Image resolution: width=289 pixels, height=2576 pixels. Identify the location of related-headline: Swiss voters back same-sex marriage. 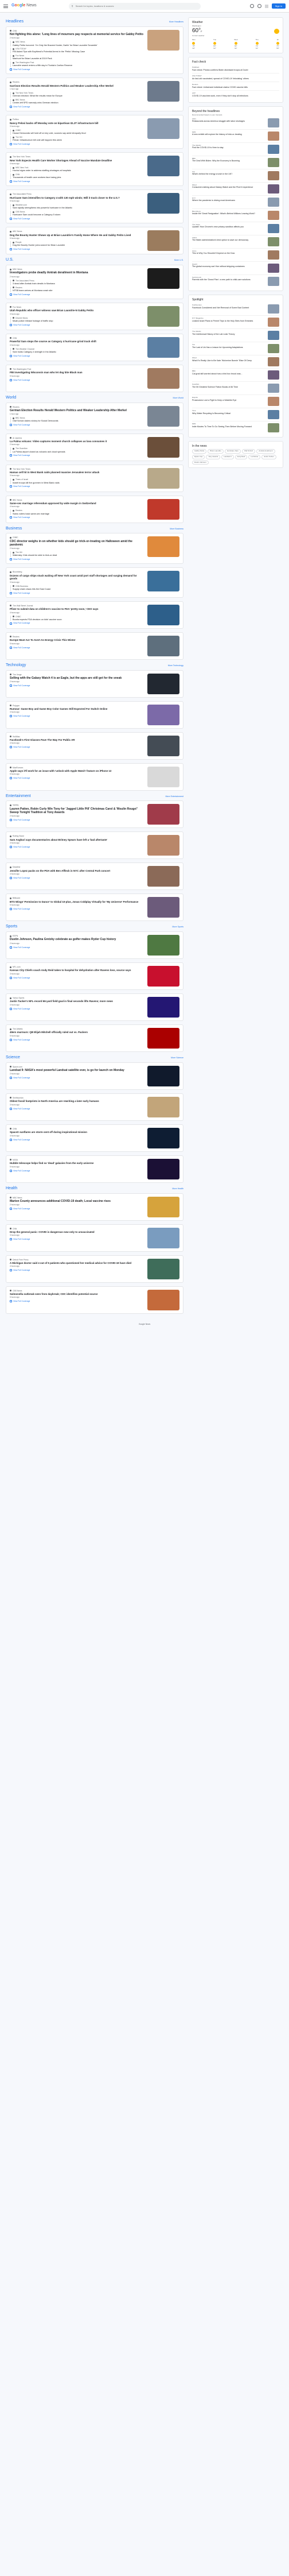
(78, 514).